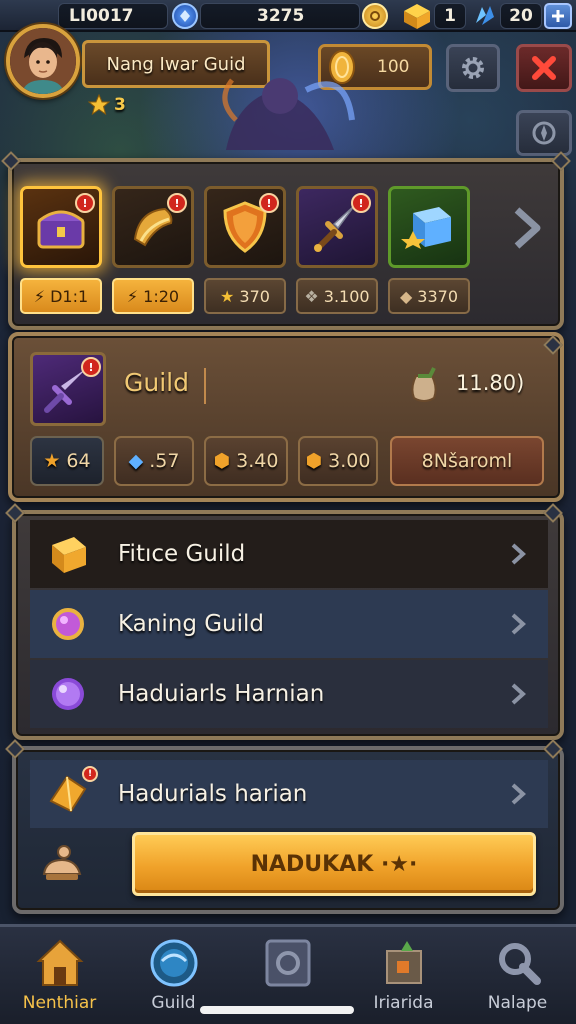 The image size is (576, 1024). What do you see at coordinates (68, 554) in the screenshot?
I see `gold-block-icon` at bounding box center [68, 554].